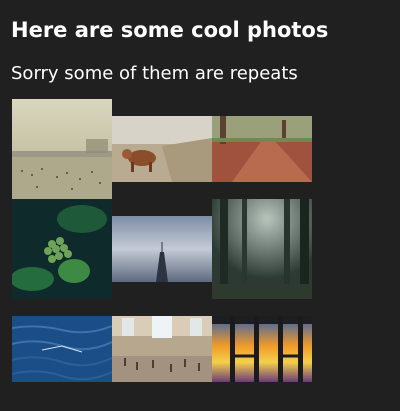 Image resolution: width=400 pixels, height=411 pixels. Describe the element at coordinates (162, 149) in the screenshot. I see `highland-cow-photo` at that location.